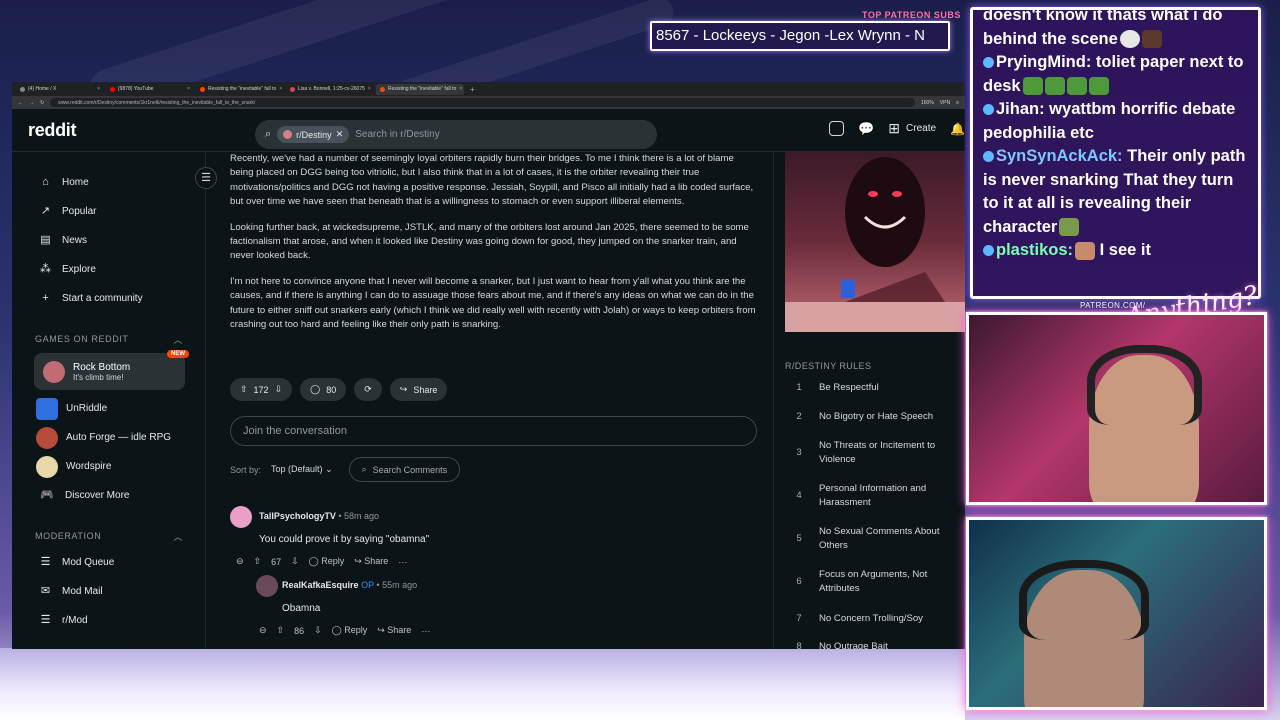 This screenshot has height=720, width=1280. What do you see at coordinates (957, 129) in the screenshot?
I see `notification-icon: 🔔` at bounding box center [957, 129].